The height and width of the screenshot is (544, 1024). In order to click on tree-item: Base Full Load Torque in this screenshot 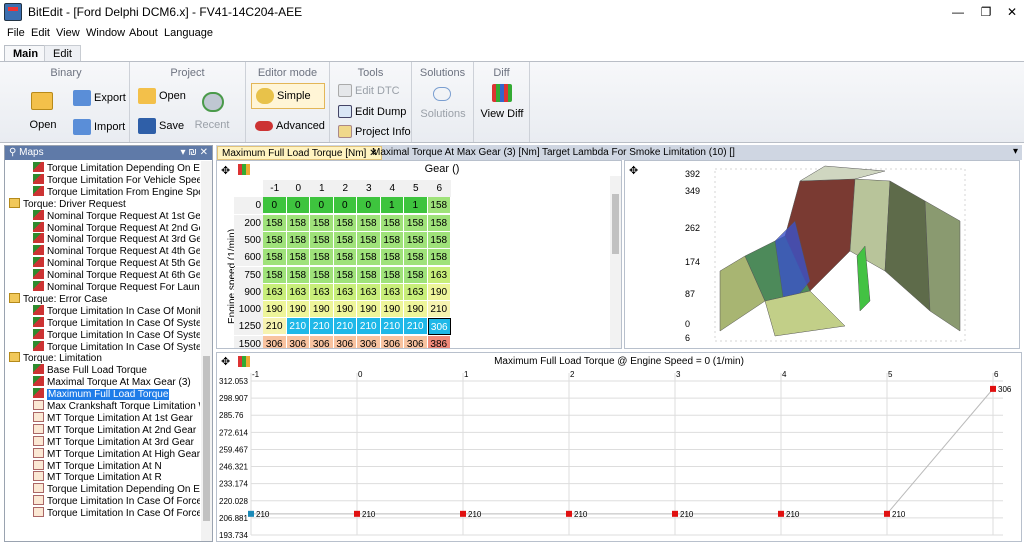, I will do `click(90, 370)`.